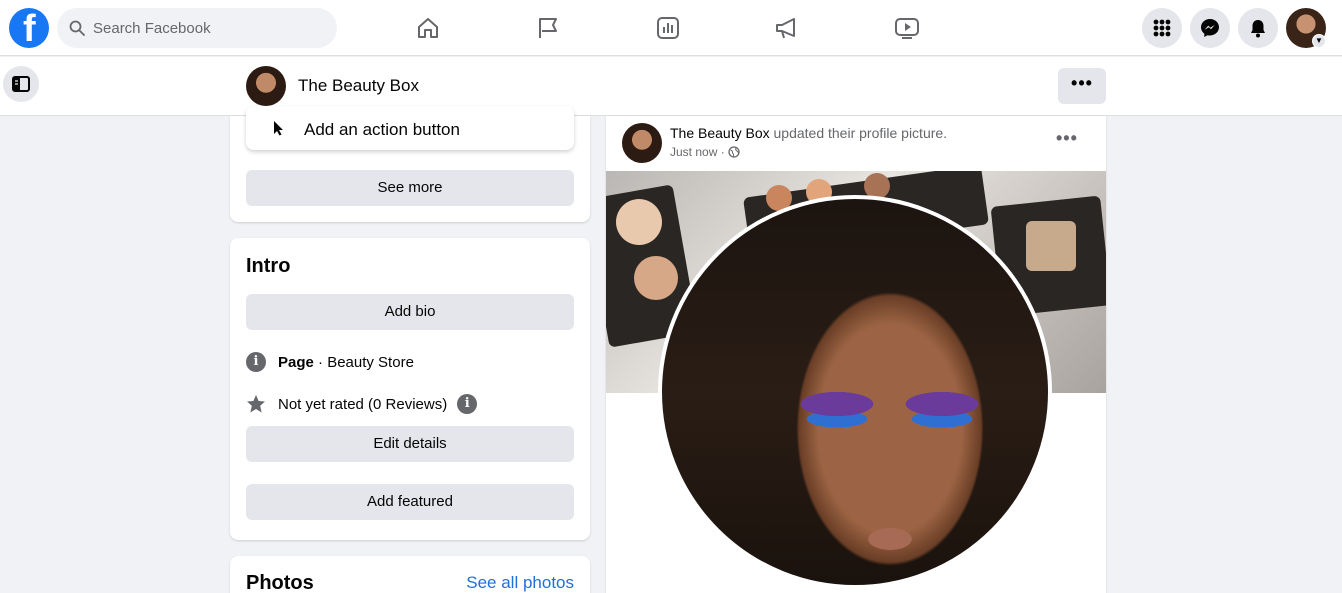  Describe the element at coordinates (268, 266) in the screenshot. I see `intro-heading: Intro` at that location.